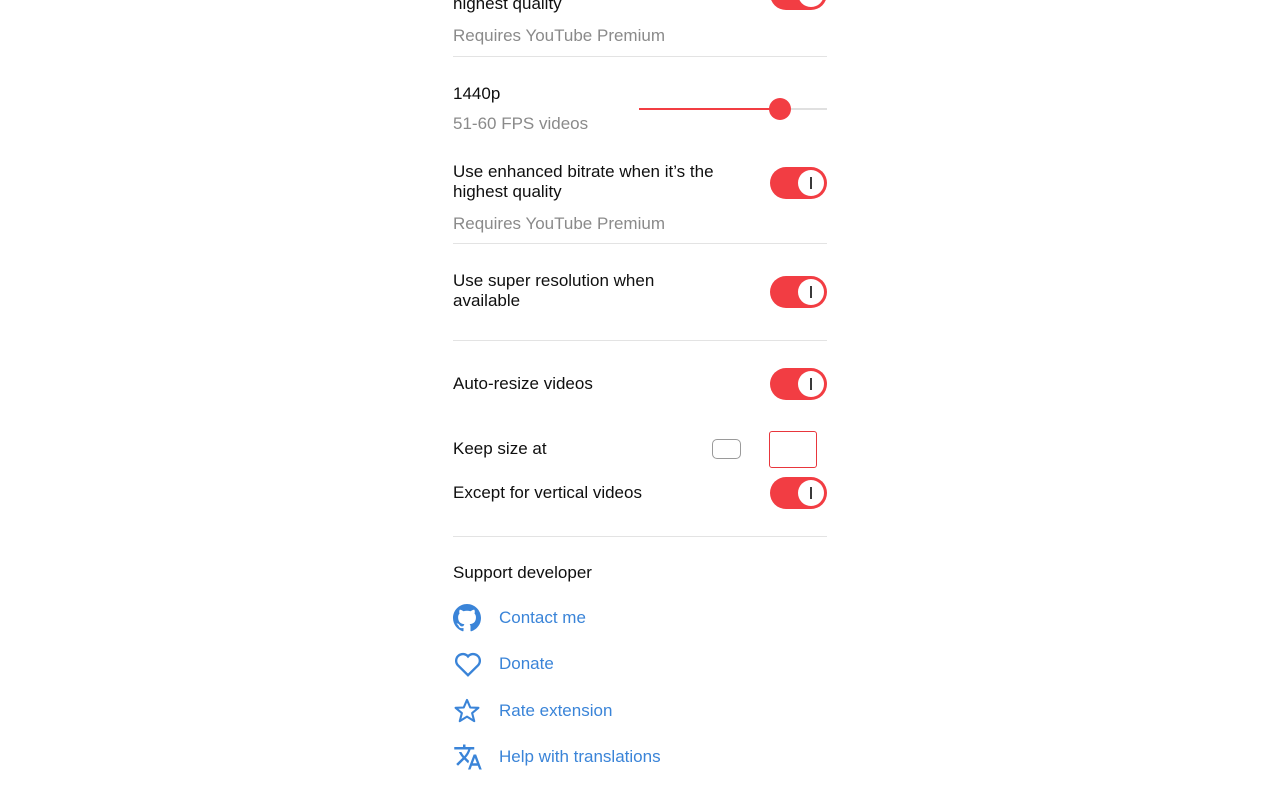 The width and height of the screenshot is (1280, 800). I want to click on donate-label: Donate, so click(526, 663).